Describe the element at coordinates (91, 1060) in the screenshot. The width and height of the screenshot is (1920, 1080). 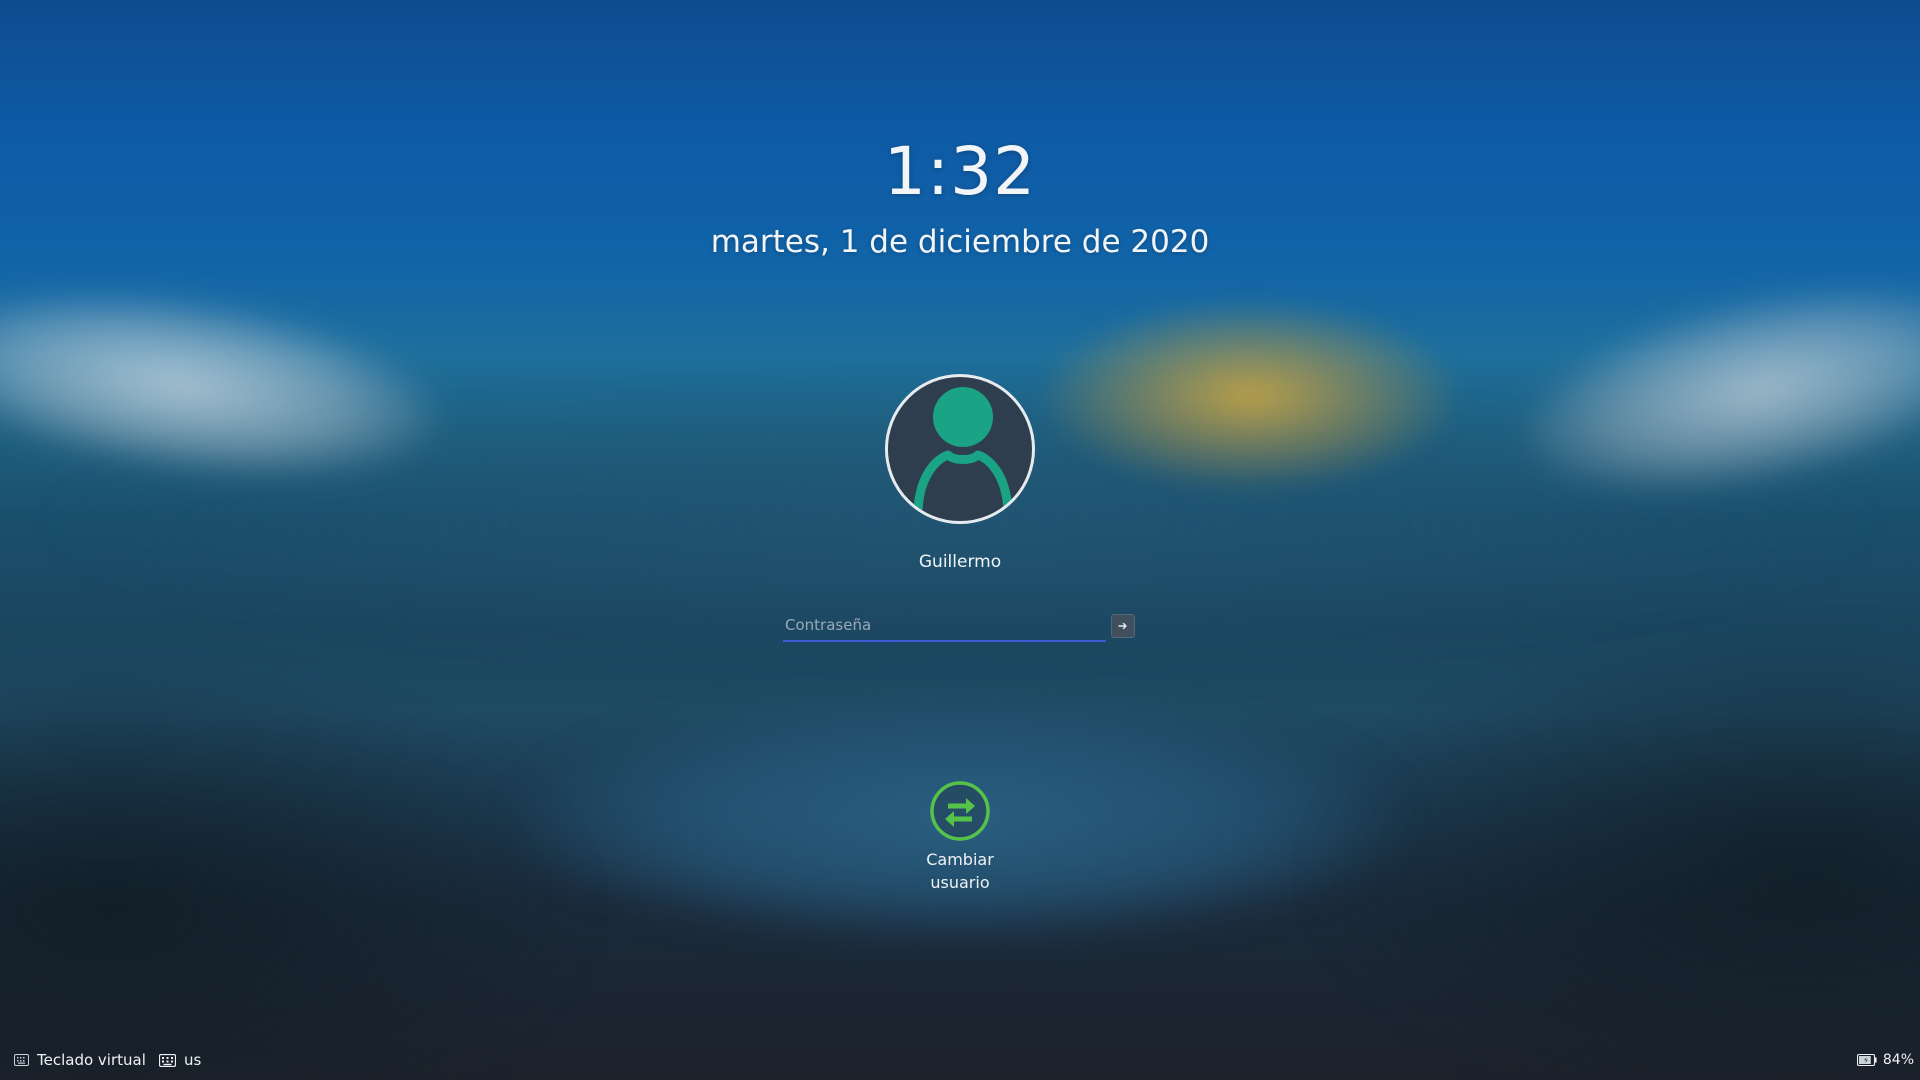
I see `virtual-keyboard-label: Teclado virtual` at that location.